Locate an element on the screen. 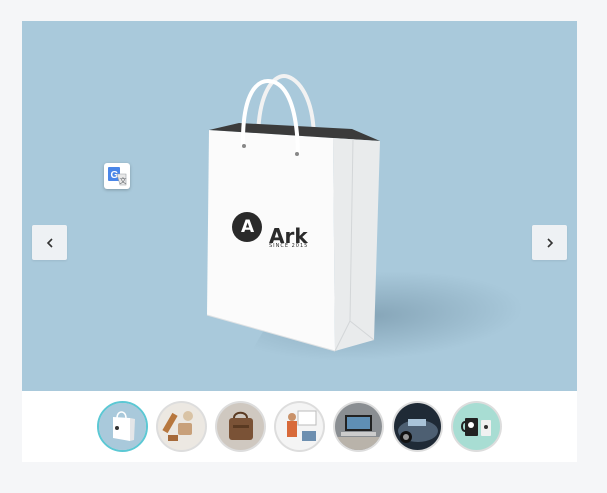 This screenshot has height=493, width=607. thumbnail-presentation is located at coordinates (299, 426).